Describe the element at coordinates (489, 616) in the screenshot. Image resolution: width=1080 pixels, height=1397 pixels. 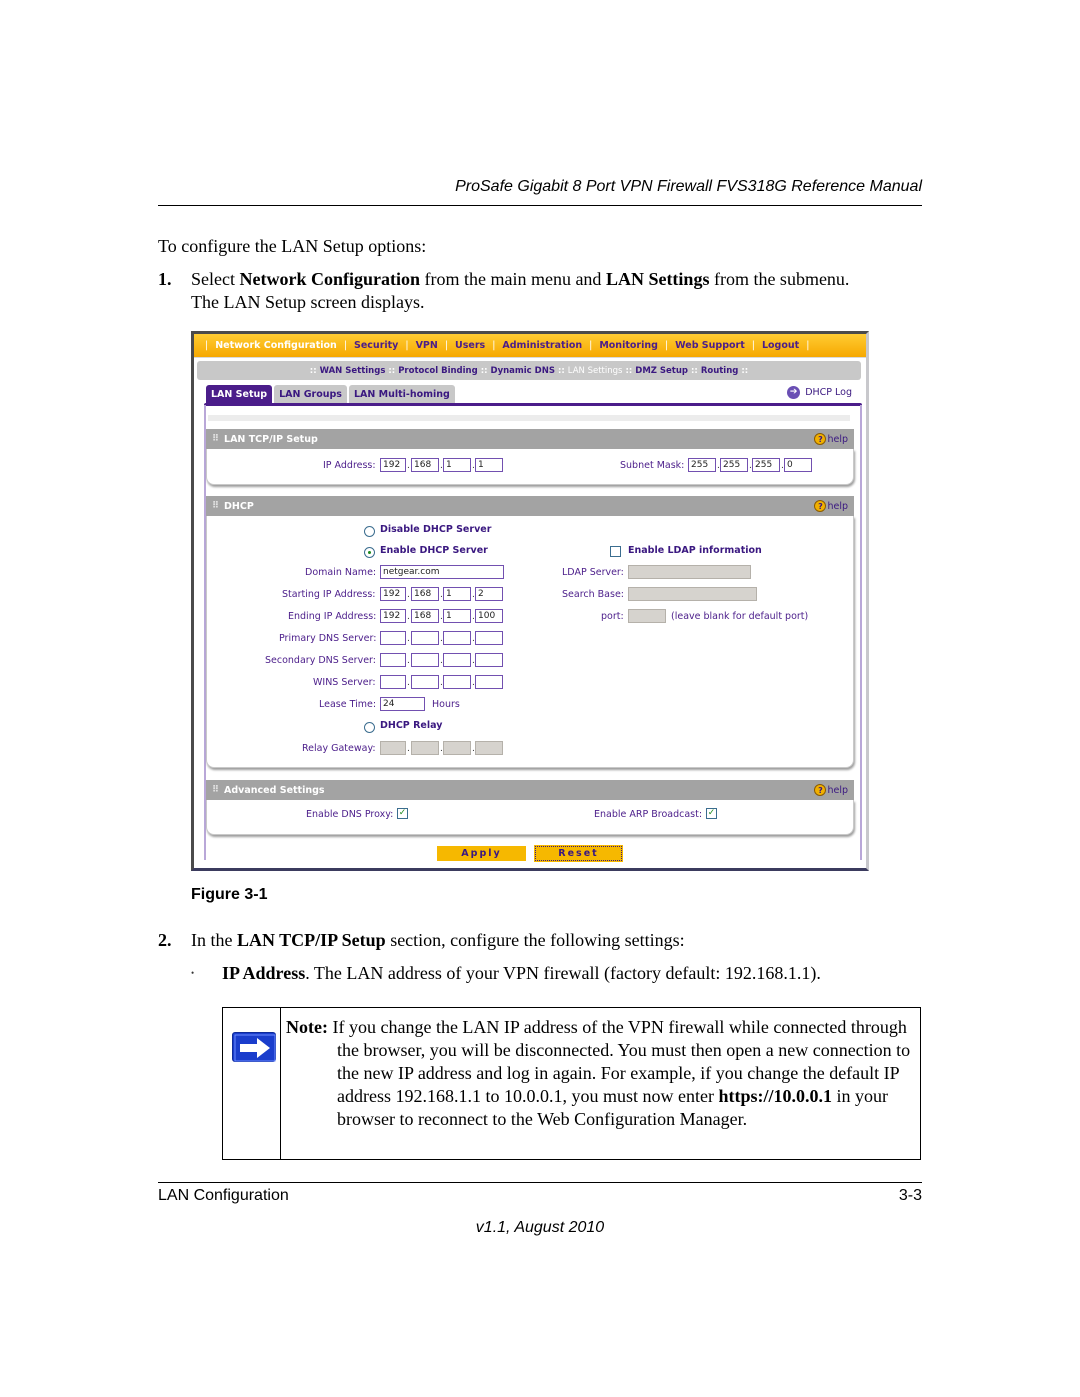
I see `end-octet-4: 100` at that location.